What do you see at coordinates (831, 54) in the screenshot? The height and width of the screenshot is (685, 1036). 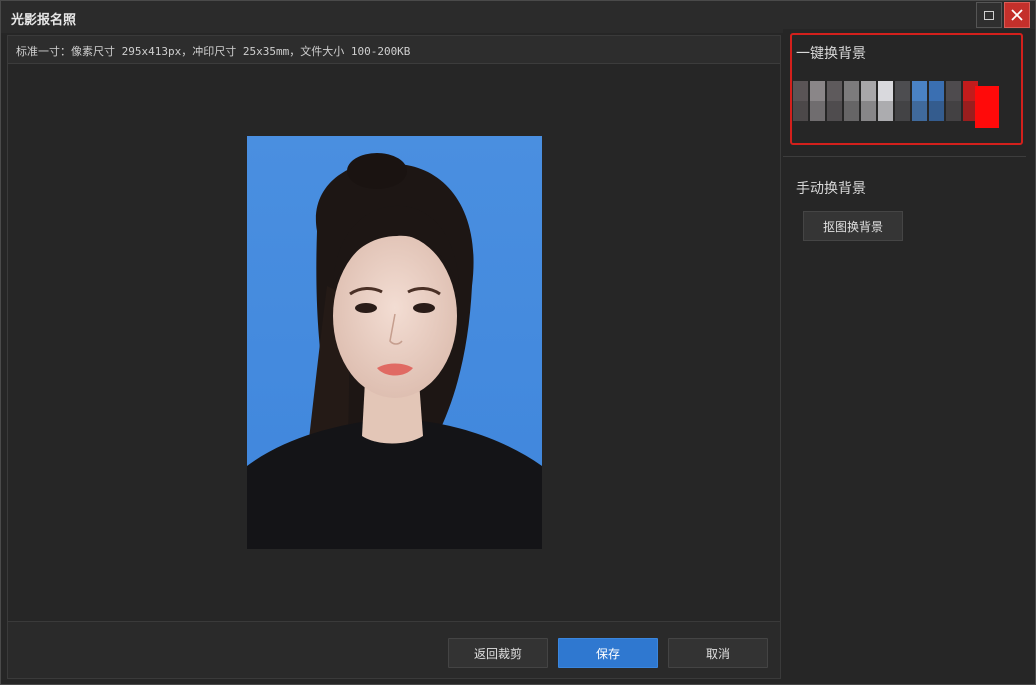 I see `one-click-bg-title: 一键换背景` at bounding box center [831, 54].